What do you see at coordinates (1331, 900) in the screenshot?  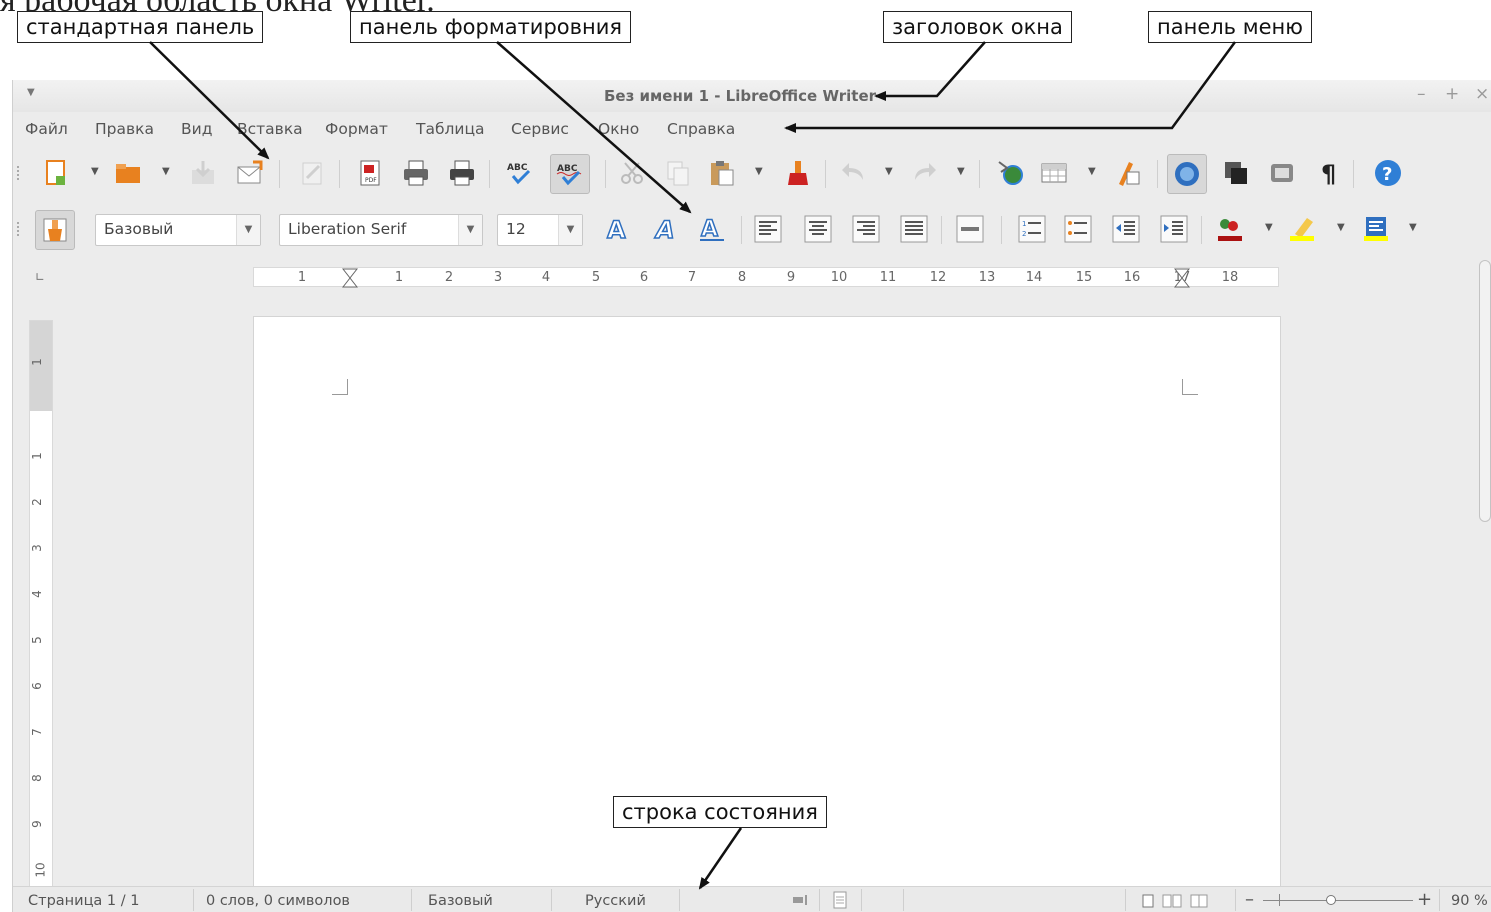 I see `zoom-slider-handle` at bounding box center [1331, 900].